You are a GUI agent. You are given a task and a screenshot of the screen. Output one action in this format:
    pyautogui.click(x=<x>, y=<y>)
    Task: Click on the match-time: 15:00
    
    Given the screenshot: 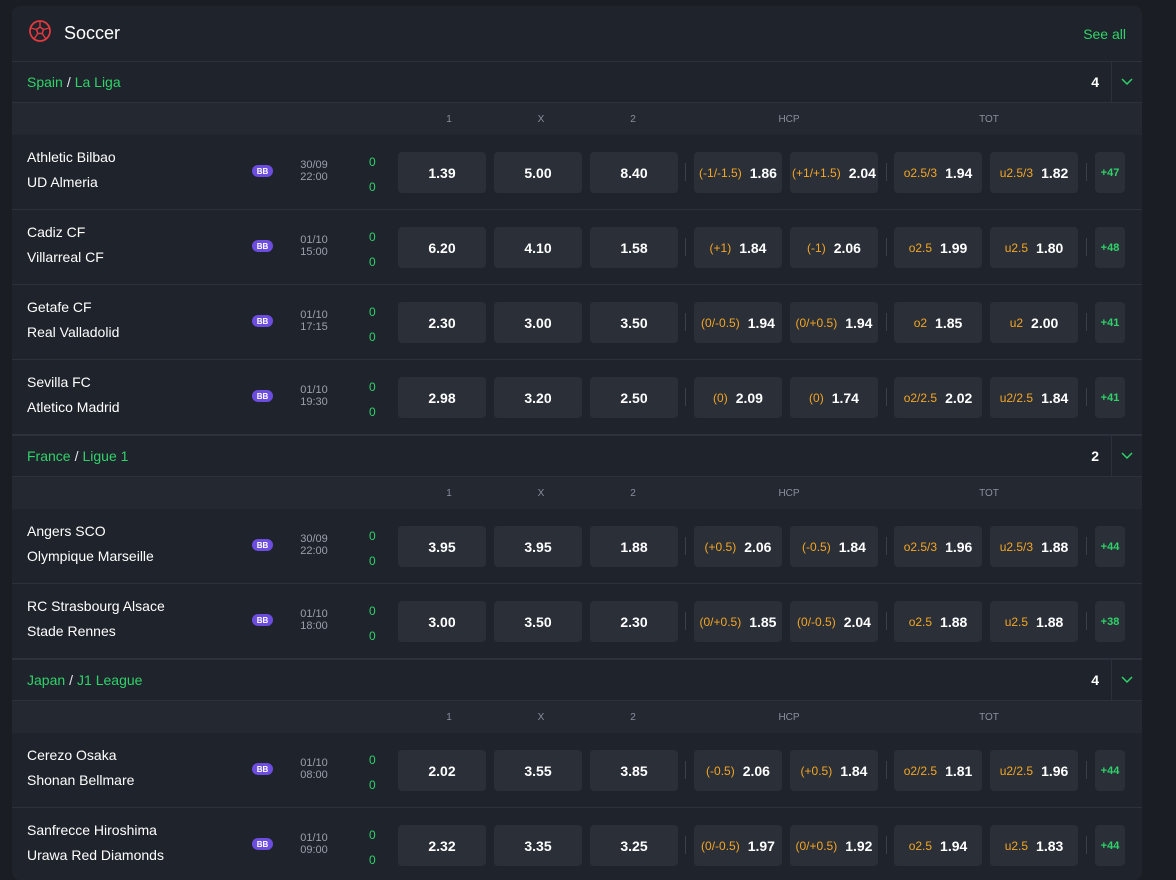 What is the action you would take?
    pyautogui.click(x=314, y=252)
    